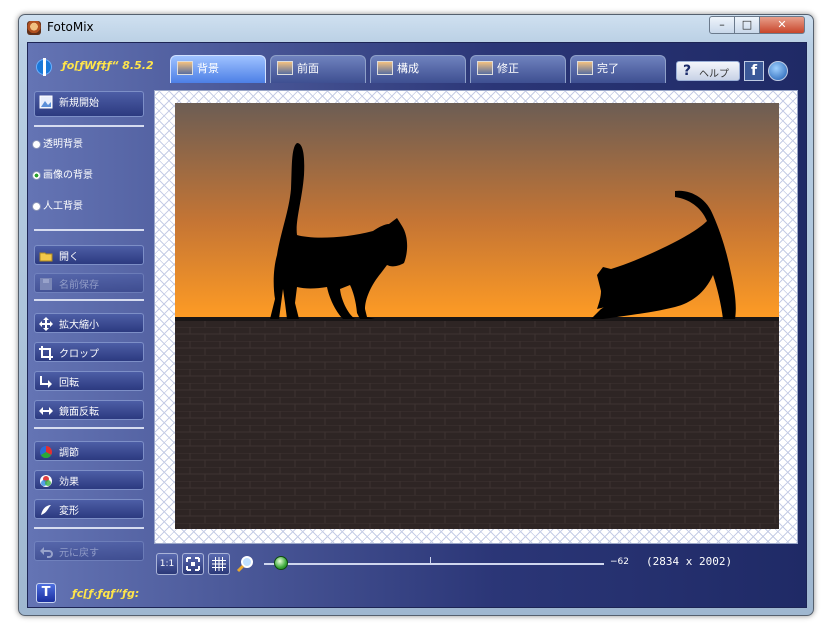 This screenshot has height=632, width=832. I want to click on version-label: ƒo[ƒWƒ‡ƒ“ 8.5.2, so click(108, 65).